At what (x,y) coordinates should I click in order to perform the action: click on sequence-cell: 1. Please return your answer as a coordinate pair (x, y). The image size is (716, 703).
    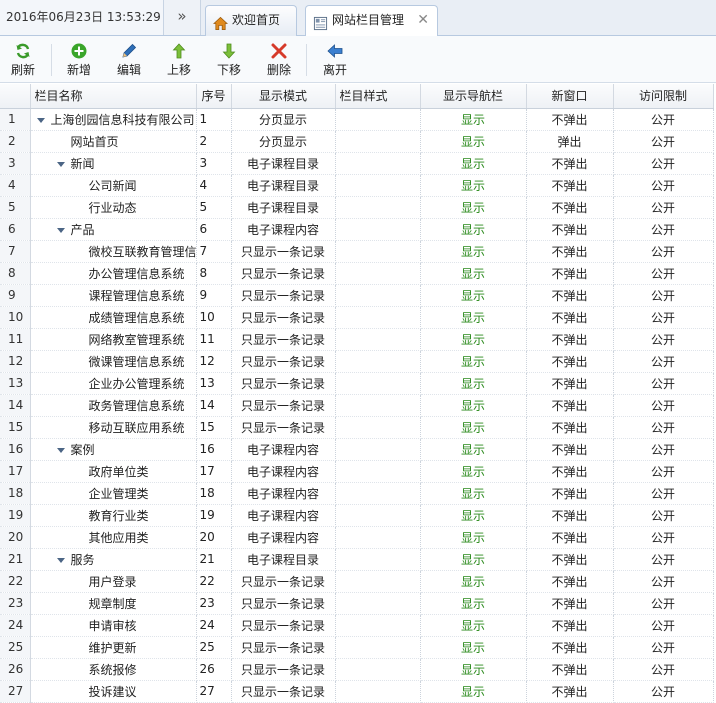
    Looking at the image, I should click on (214, 119).